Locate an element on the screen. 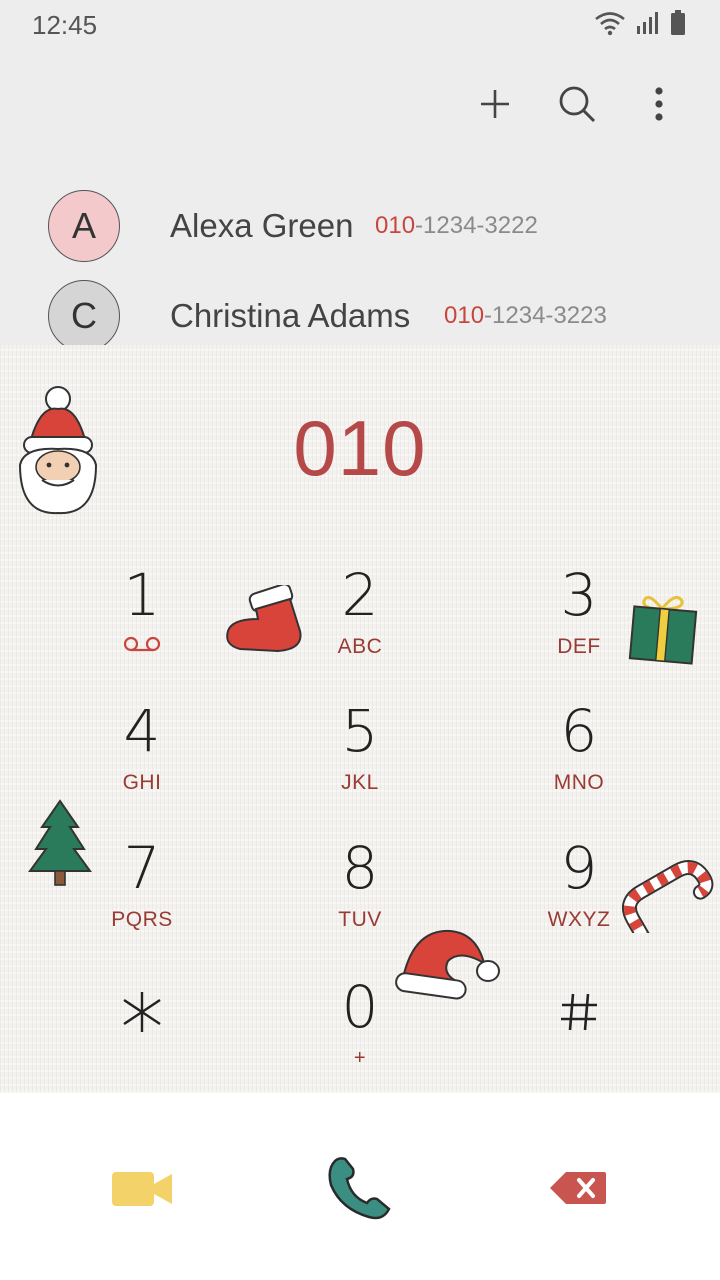 The image size is (720, 1280). contact-number: 010-1234-3222 is located at coordinates (456, 226).